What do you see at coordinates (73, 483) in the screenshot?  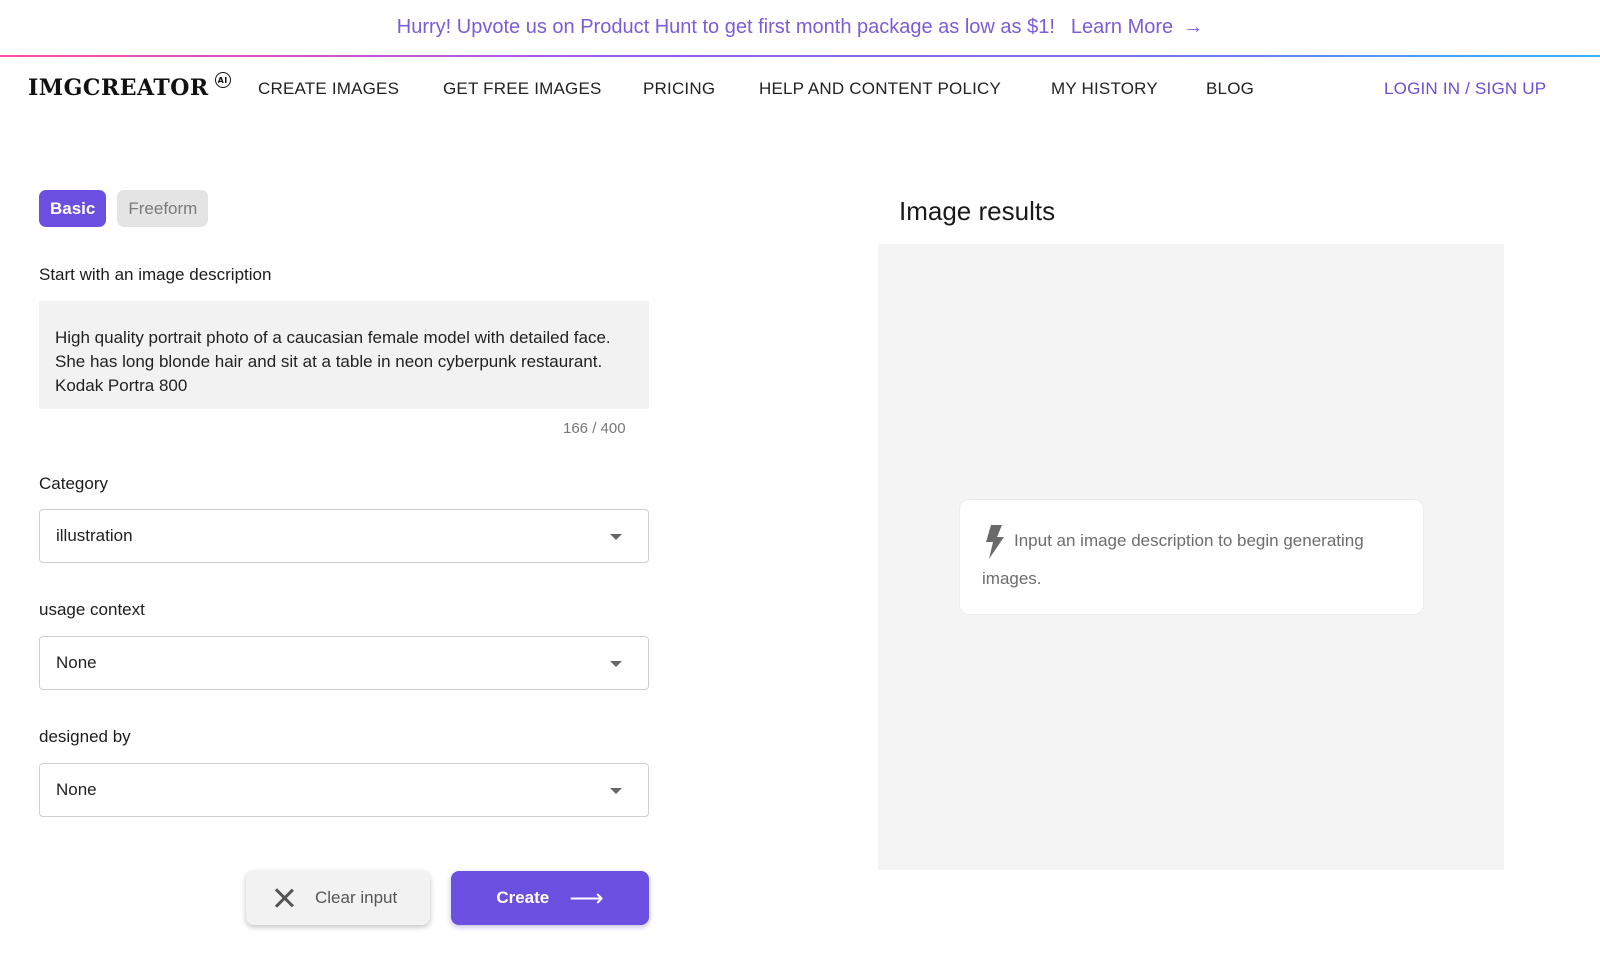 I see `category-label: Category` at bounding box center [73, 483].